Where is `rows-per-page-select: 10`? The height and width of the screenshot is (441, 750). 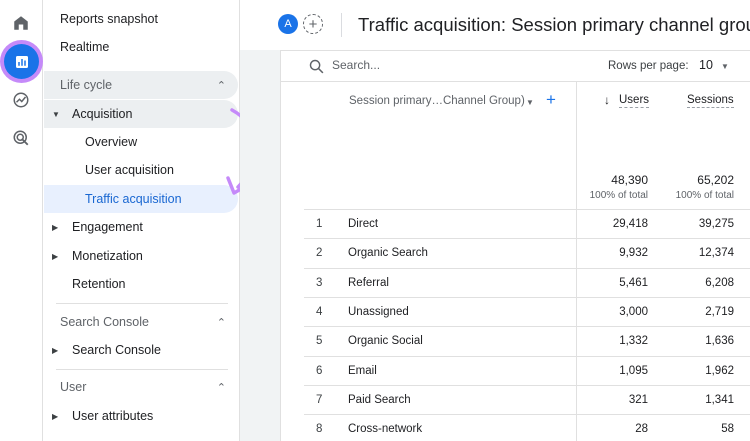 rows-per-page-select: 10 is located at coordinates (706, 65).